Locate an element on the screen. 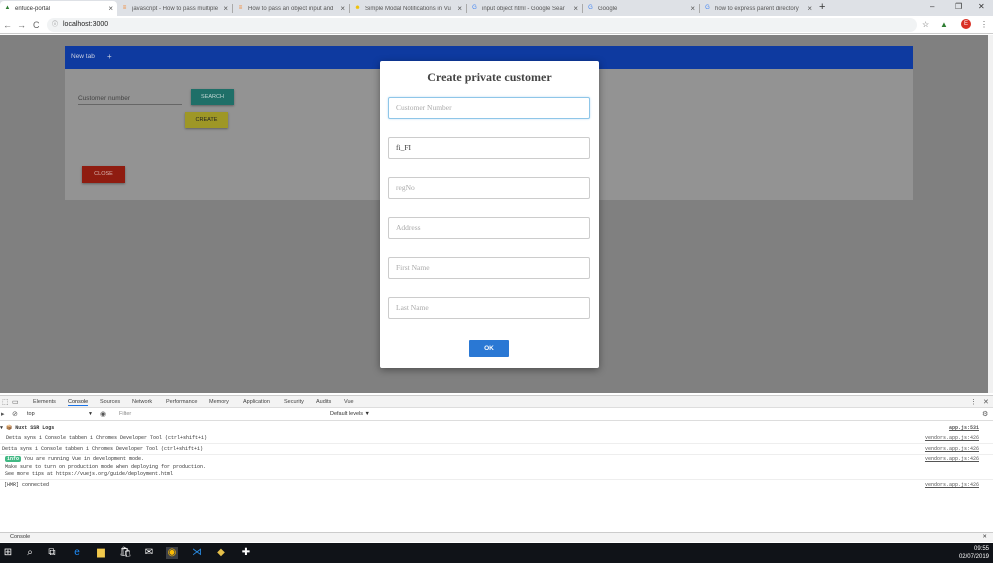 This screenshot has height=563, width=993. devtools-close-icon: ✕ is located at coordinates (986, 402).